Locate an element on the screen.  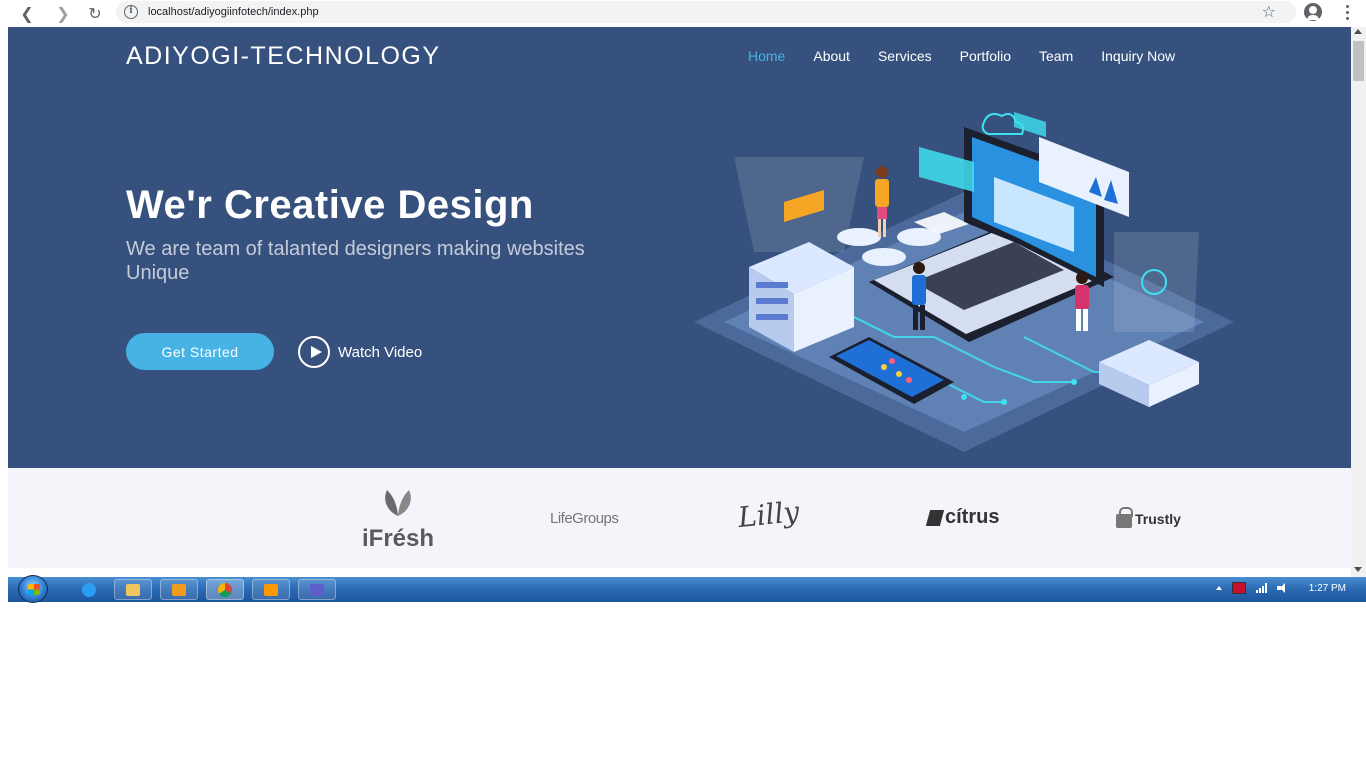
scroll-up-icon is located at coordinates (1358, 31).